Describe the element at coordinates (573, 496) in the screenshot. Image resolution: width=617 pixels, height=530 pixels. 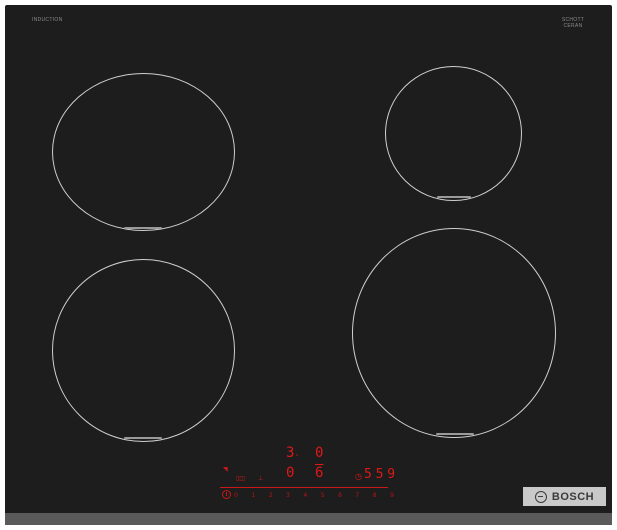
I see `bosch-logo-text: BOSCH` at that location.